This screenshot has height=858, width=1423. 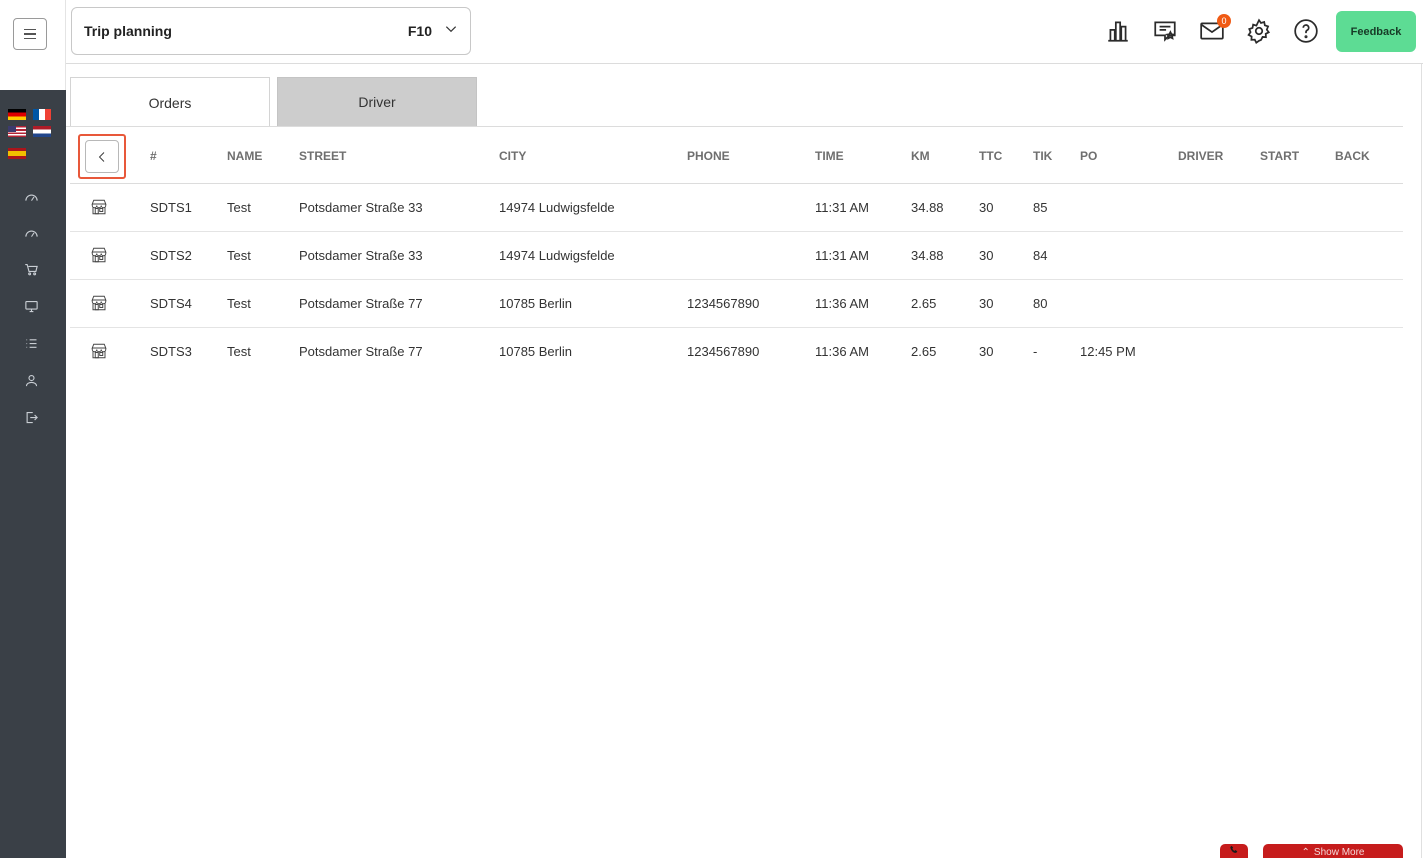 I want to click on reviews-button, so click(x=1165, y=31).